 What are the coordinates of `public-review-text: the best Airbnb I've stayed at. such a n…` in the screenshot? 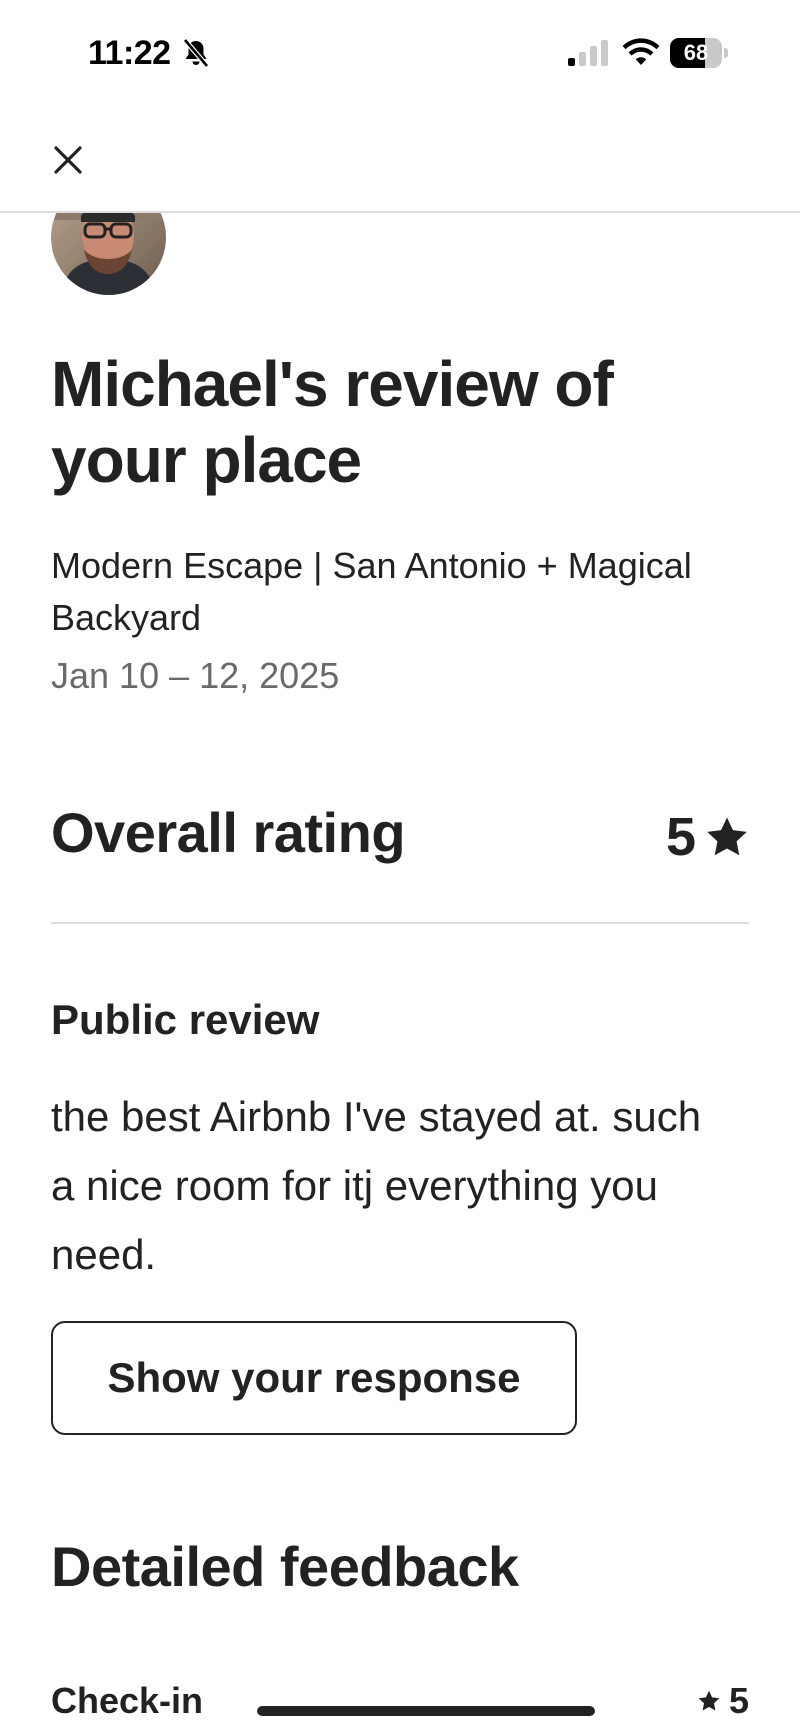 It's located at (376, 1185).